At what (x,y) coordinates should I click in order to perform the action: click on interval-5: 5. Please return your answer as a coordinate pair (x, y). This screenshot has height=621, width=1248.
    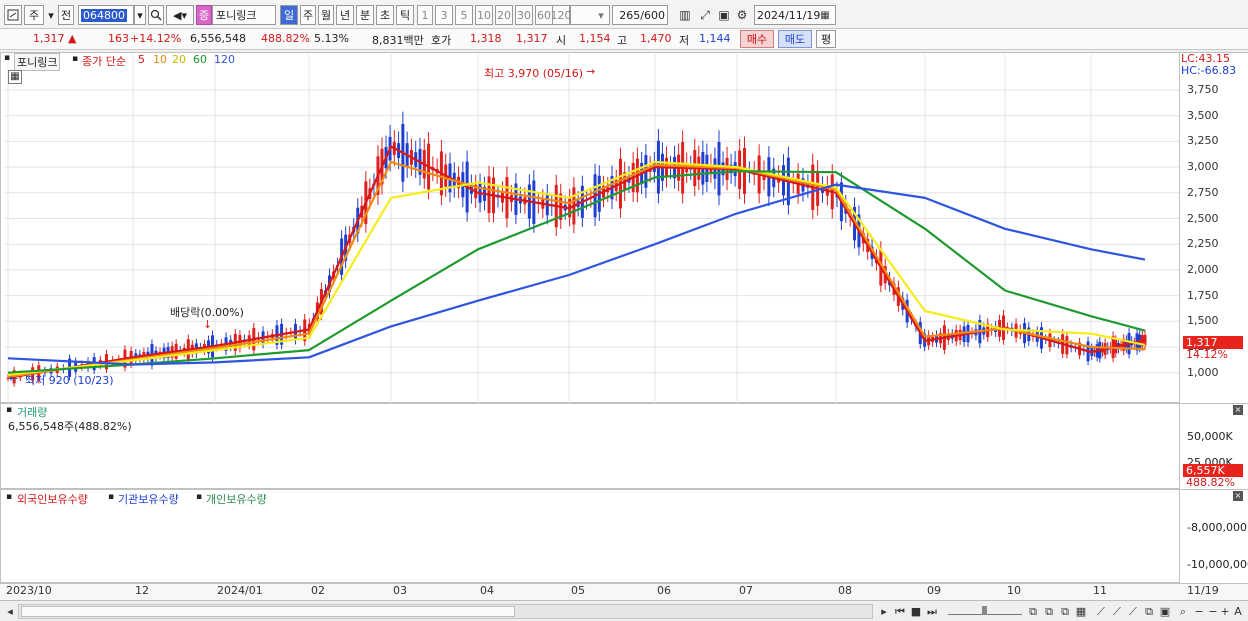
    Looking at the image, I should click on (464, 15).